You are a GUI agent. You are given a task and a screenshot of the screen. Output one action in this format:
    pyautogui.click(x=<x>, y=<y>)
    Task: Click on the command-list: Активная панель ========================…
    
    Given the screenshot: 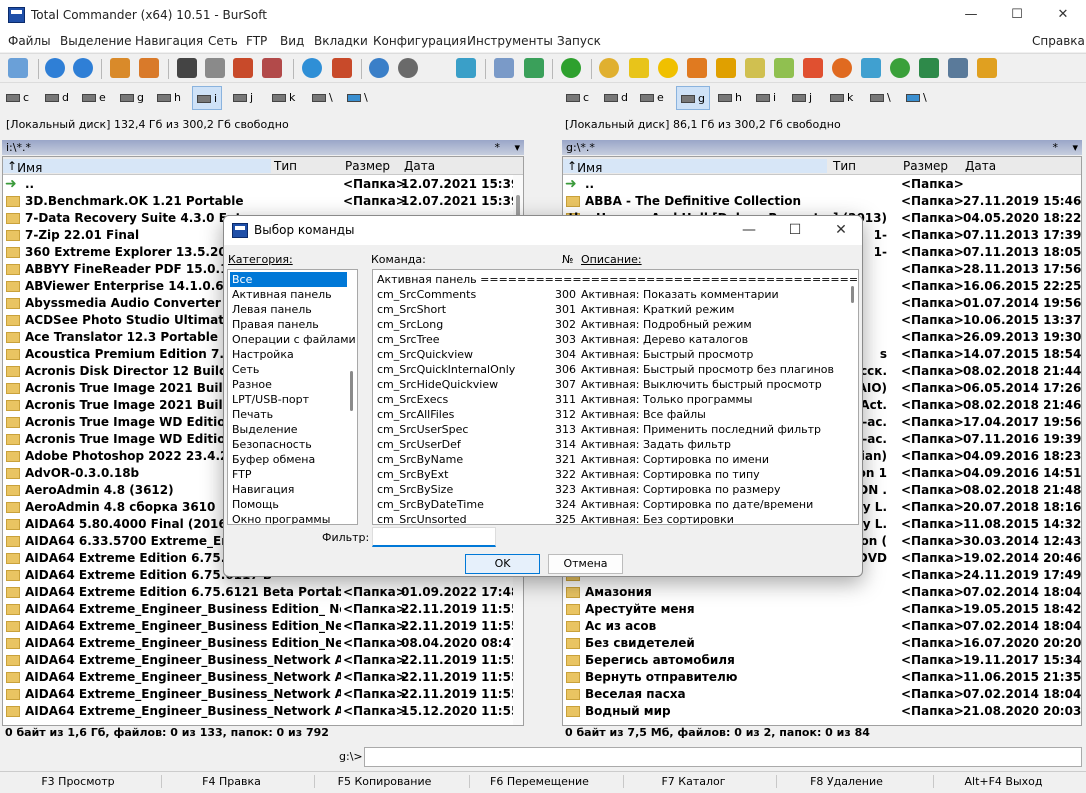 What is the action you would take?
    pyautogui.click(x=615, y=397)
    